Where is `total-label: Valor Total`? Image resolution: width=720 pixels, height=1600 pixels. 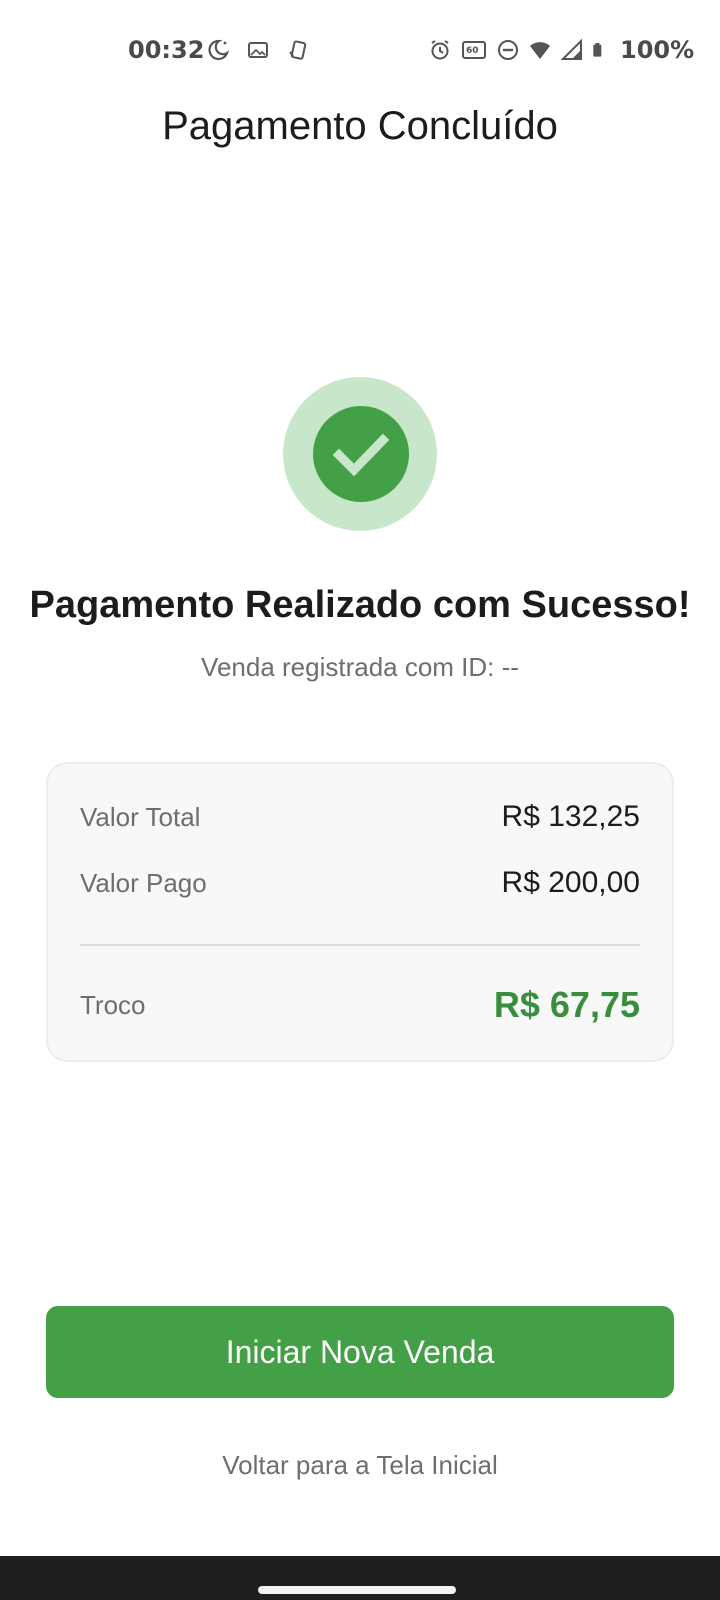 total-label: Valor Total is located at coordinates (140, 816).